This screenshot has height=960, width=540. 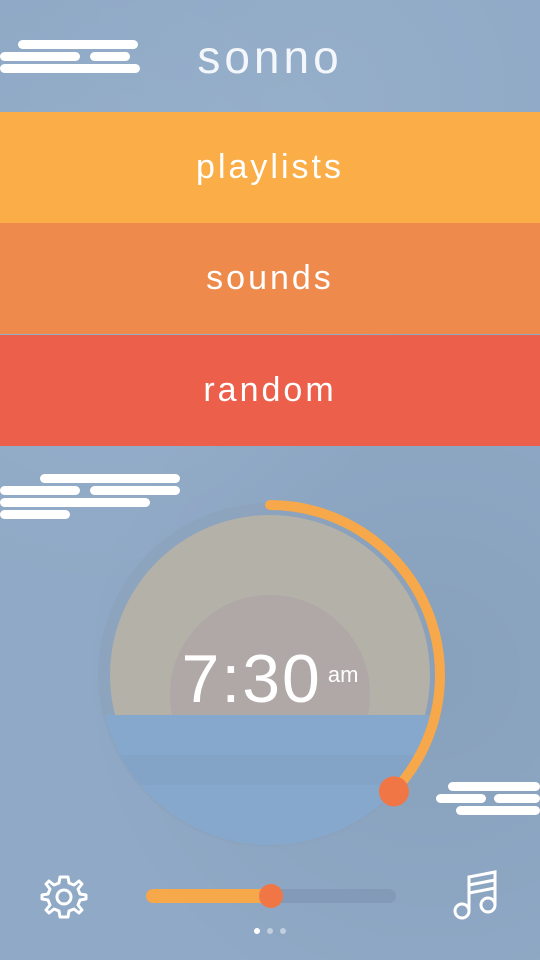 I want to click on alarm-time-display: 7:30 am, so click(x=270, y=679).